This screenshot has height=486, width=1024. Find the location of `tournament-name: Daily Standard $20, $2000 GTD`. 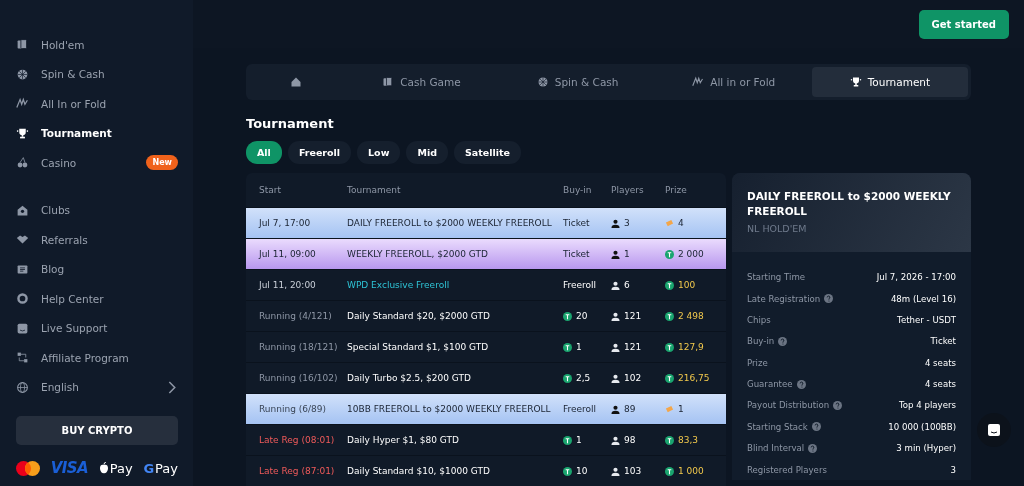

tournament-name: Daily Standard $20, $2000 GTD is located at coordinates (419, 316).